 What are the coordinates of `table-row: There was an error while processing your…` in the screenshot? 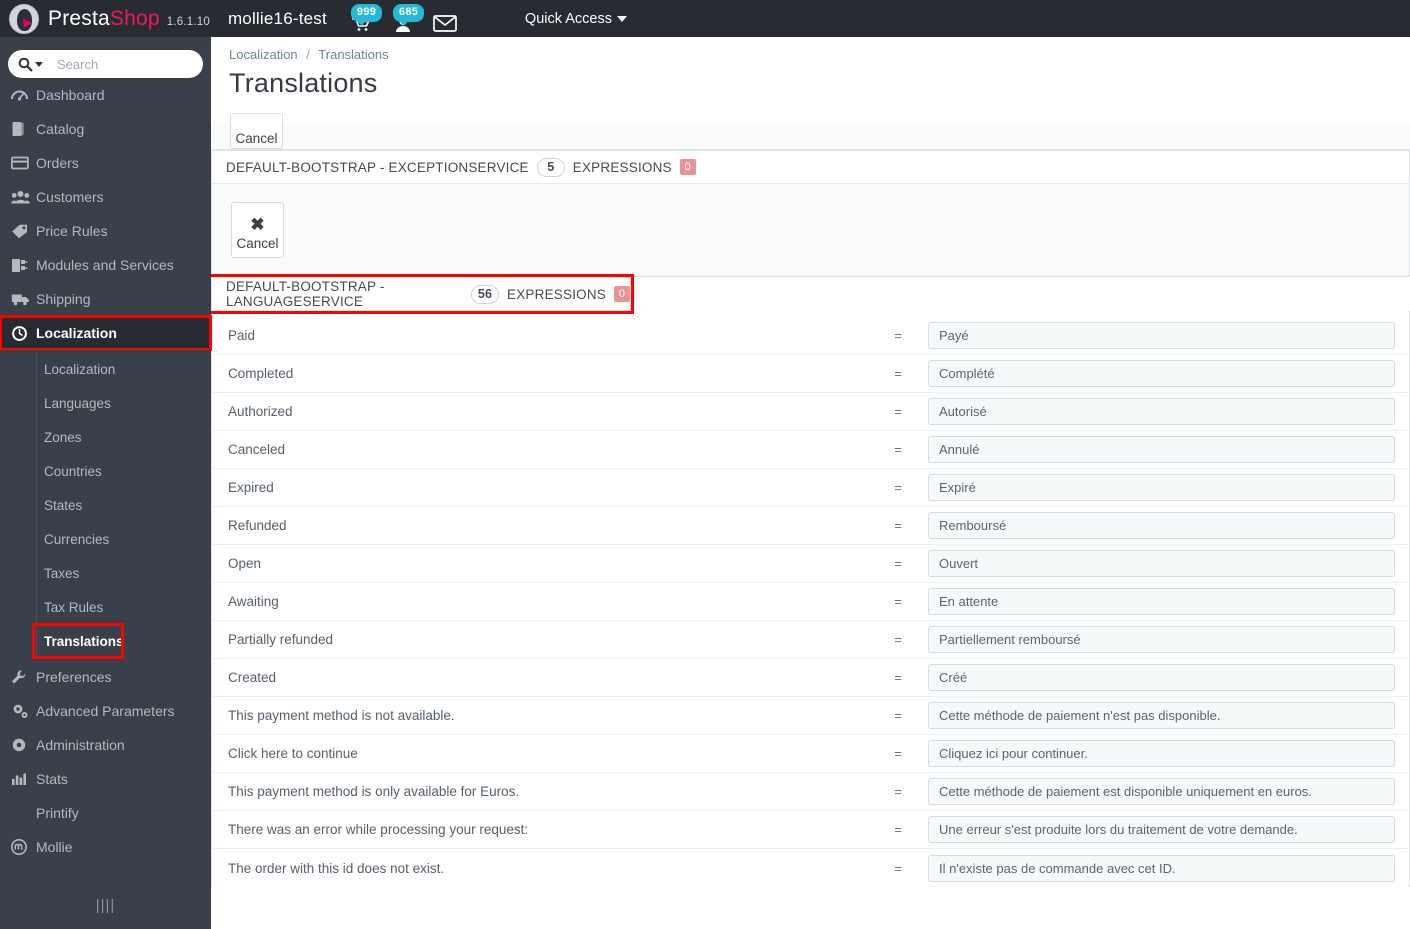 It's located at (810, 830).